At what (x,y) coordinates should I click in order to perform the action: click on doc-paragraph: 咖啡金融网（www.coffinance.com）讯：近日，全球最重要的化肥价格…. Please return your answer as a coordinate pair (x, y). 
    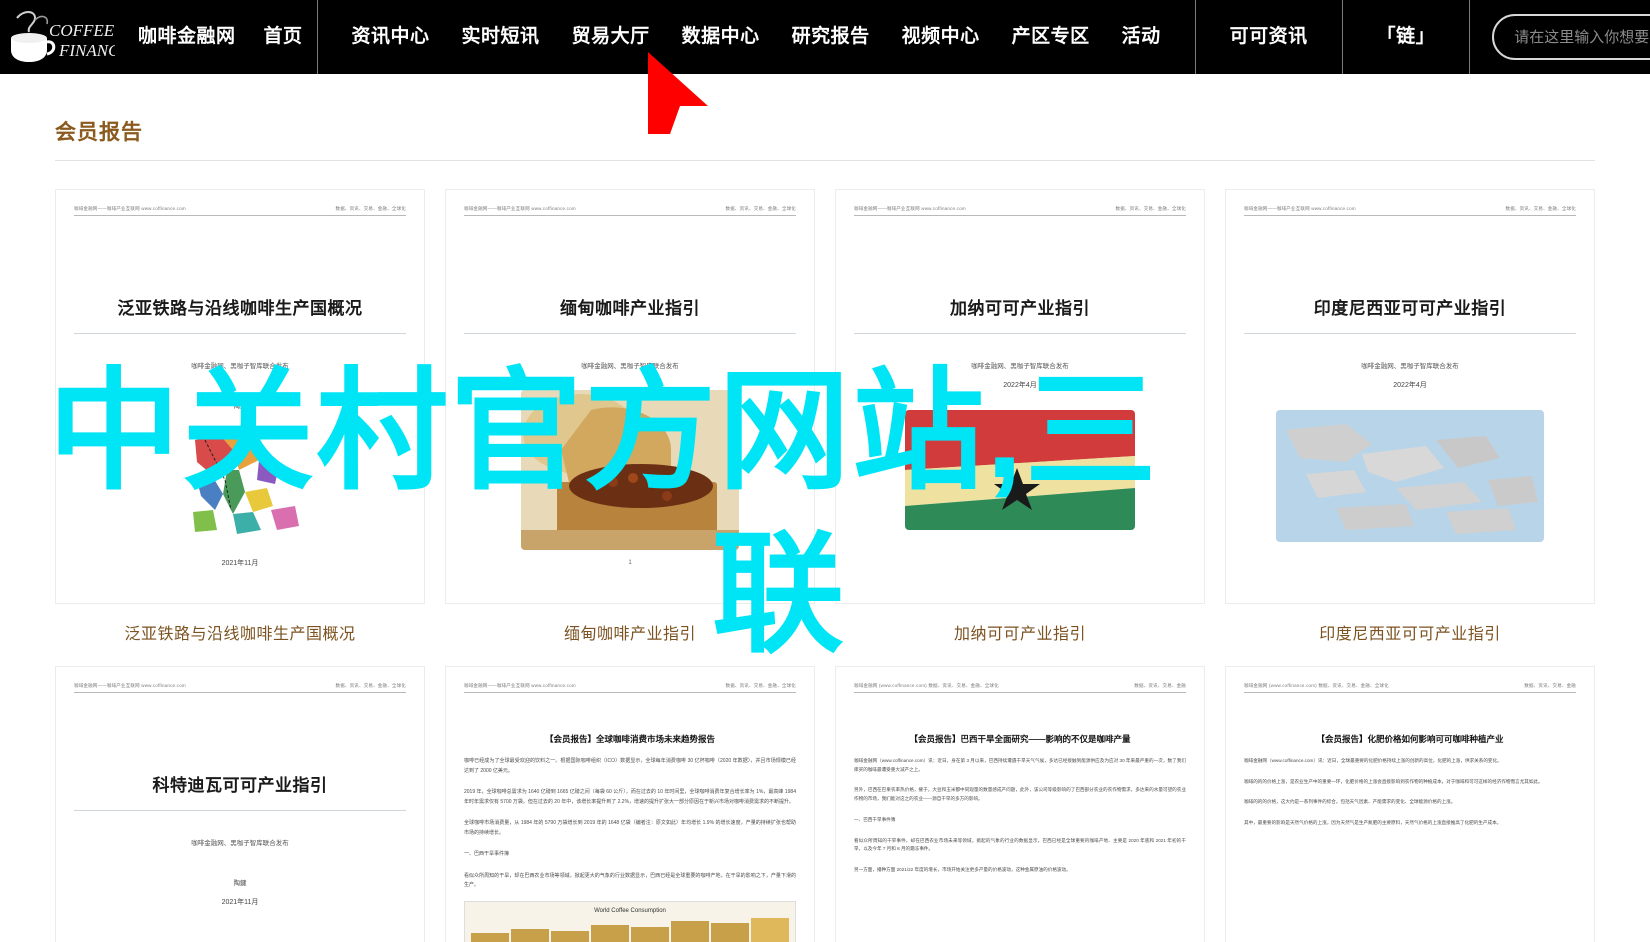
    Looking at the image, I should click on (1373, 760).